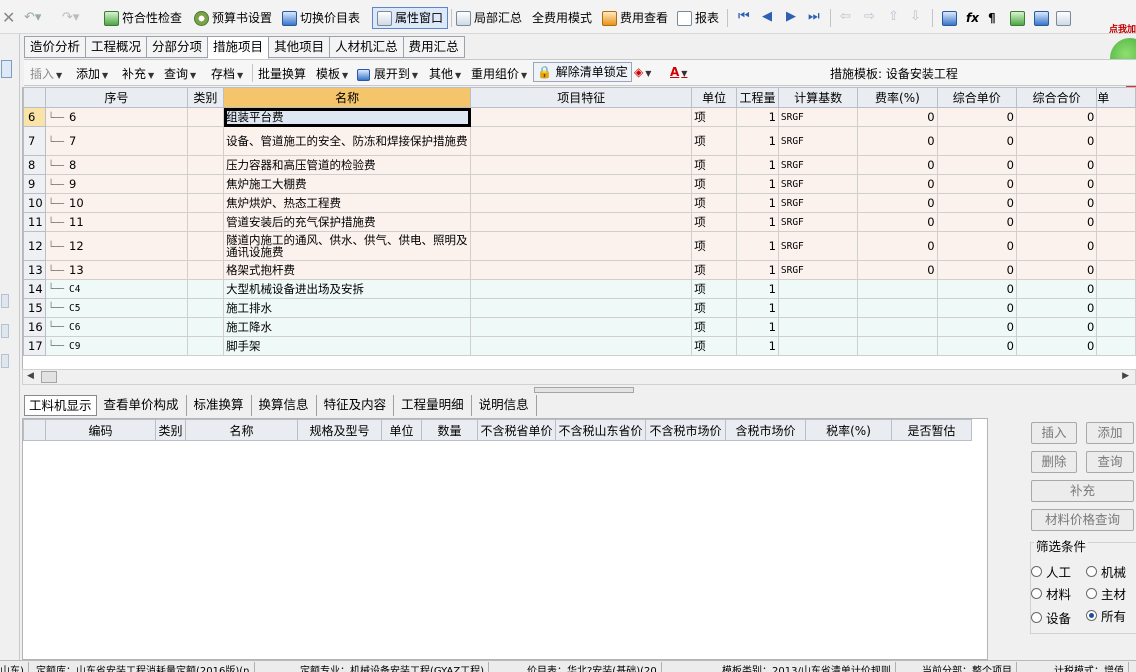  What do you see at coordinates (698, 18) in the screenshot?
I see `report-button: 报表` at bounding box center [698, 18].